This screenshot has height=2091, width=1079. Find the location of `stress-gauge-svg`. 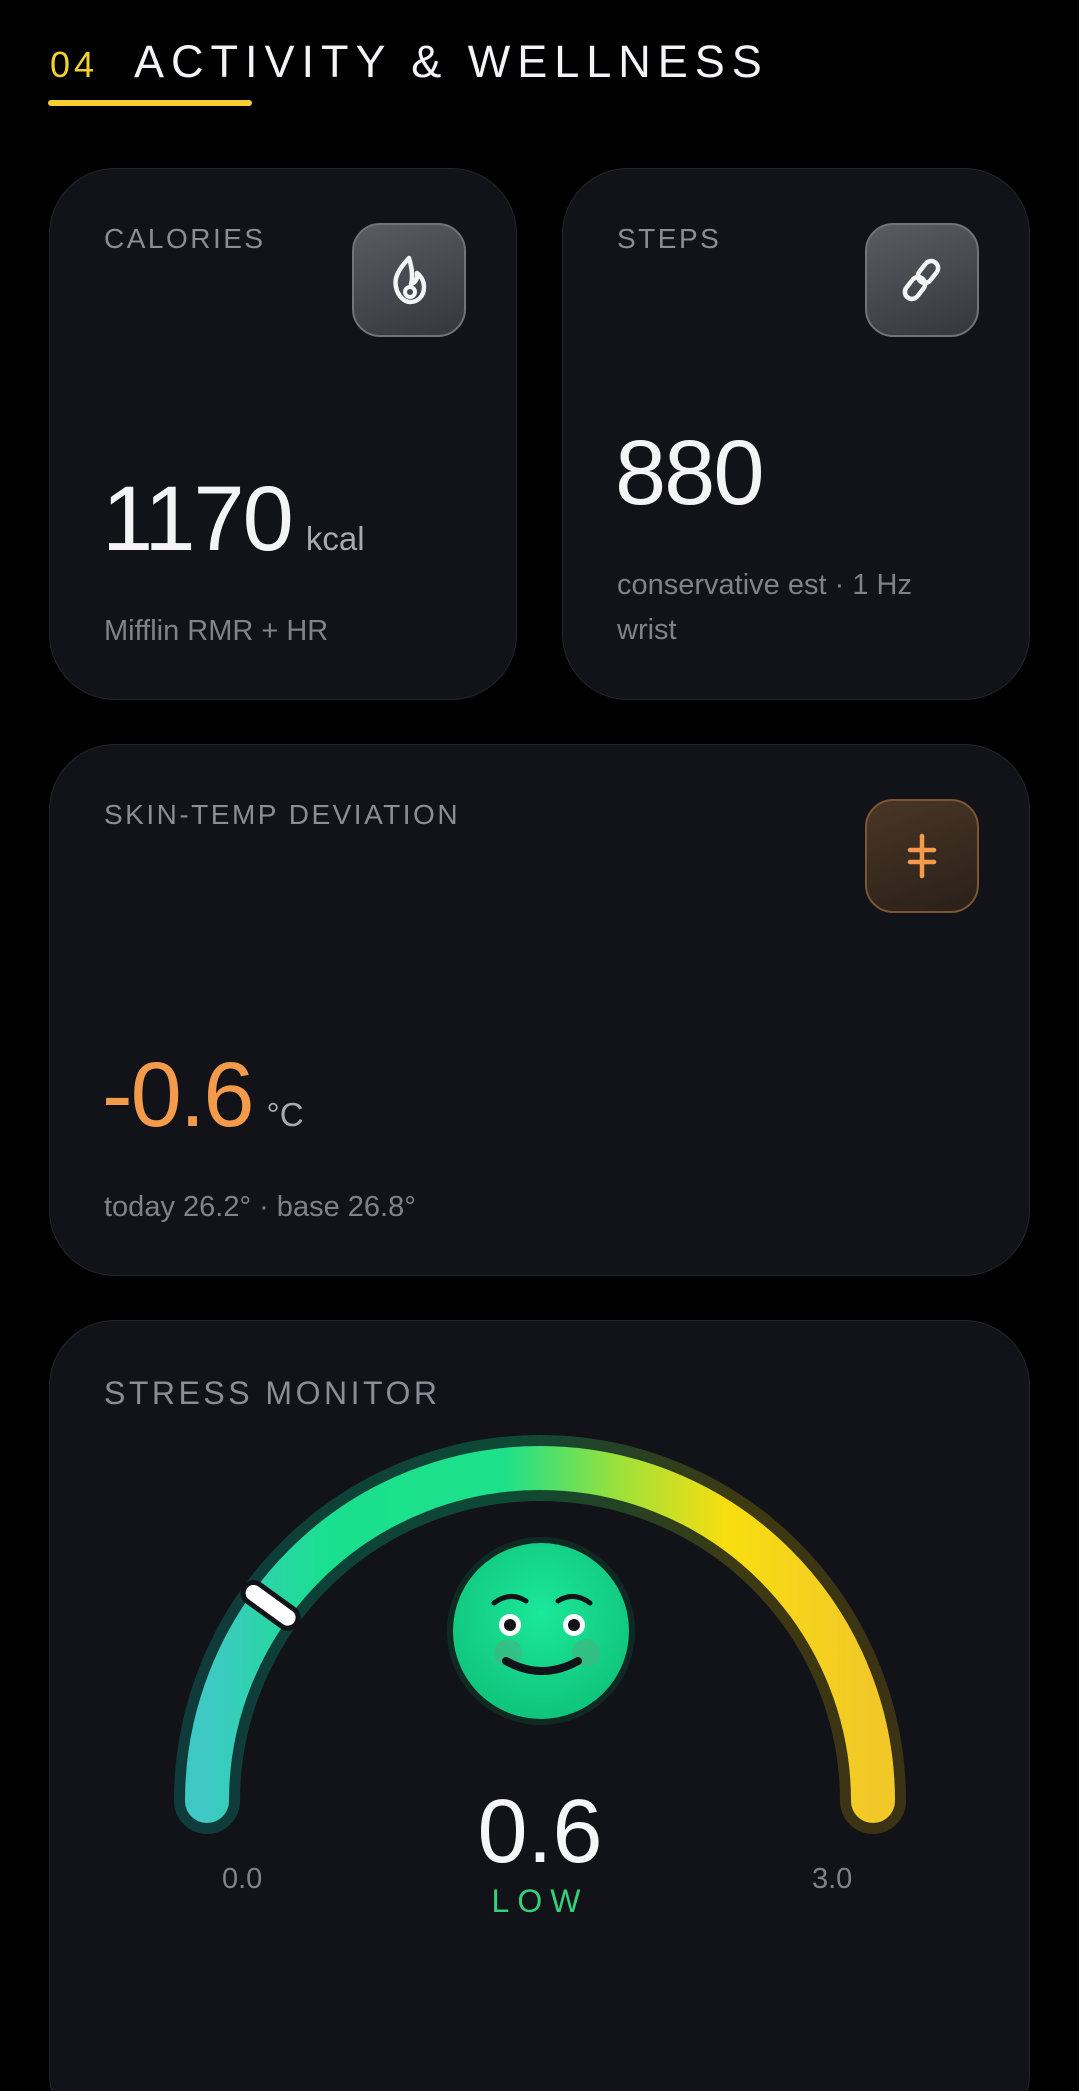

stress-gauge-svg is located at coordinates (540, 1634).